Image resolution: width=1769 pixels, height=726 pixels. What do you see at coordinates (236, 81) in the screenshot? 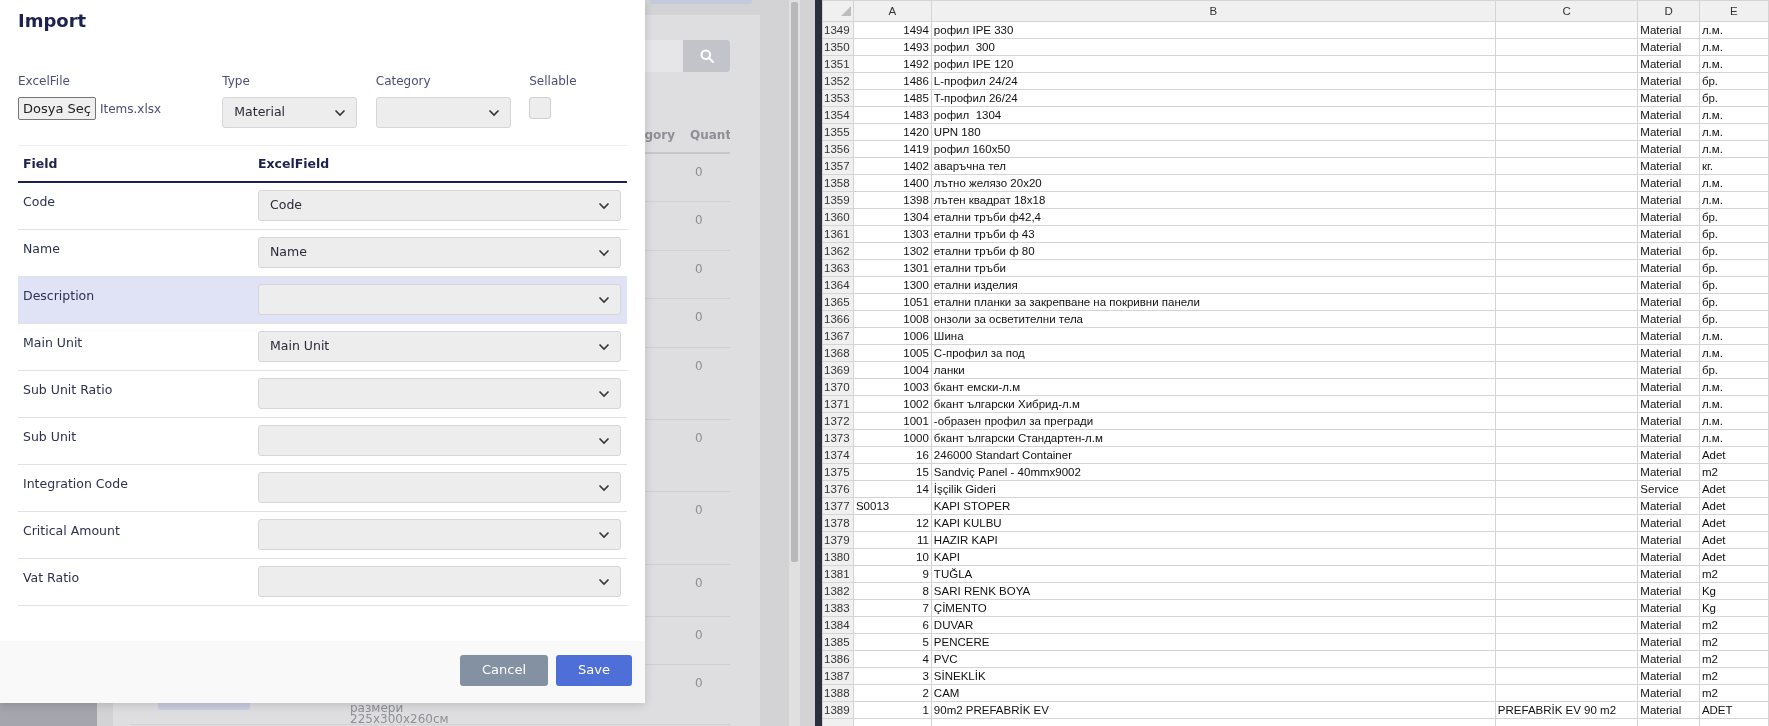
I see `field-label: Type` at bounding box center [236, 81].